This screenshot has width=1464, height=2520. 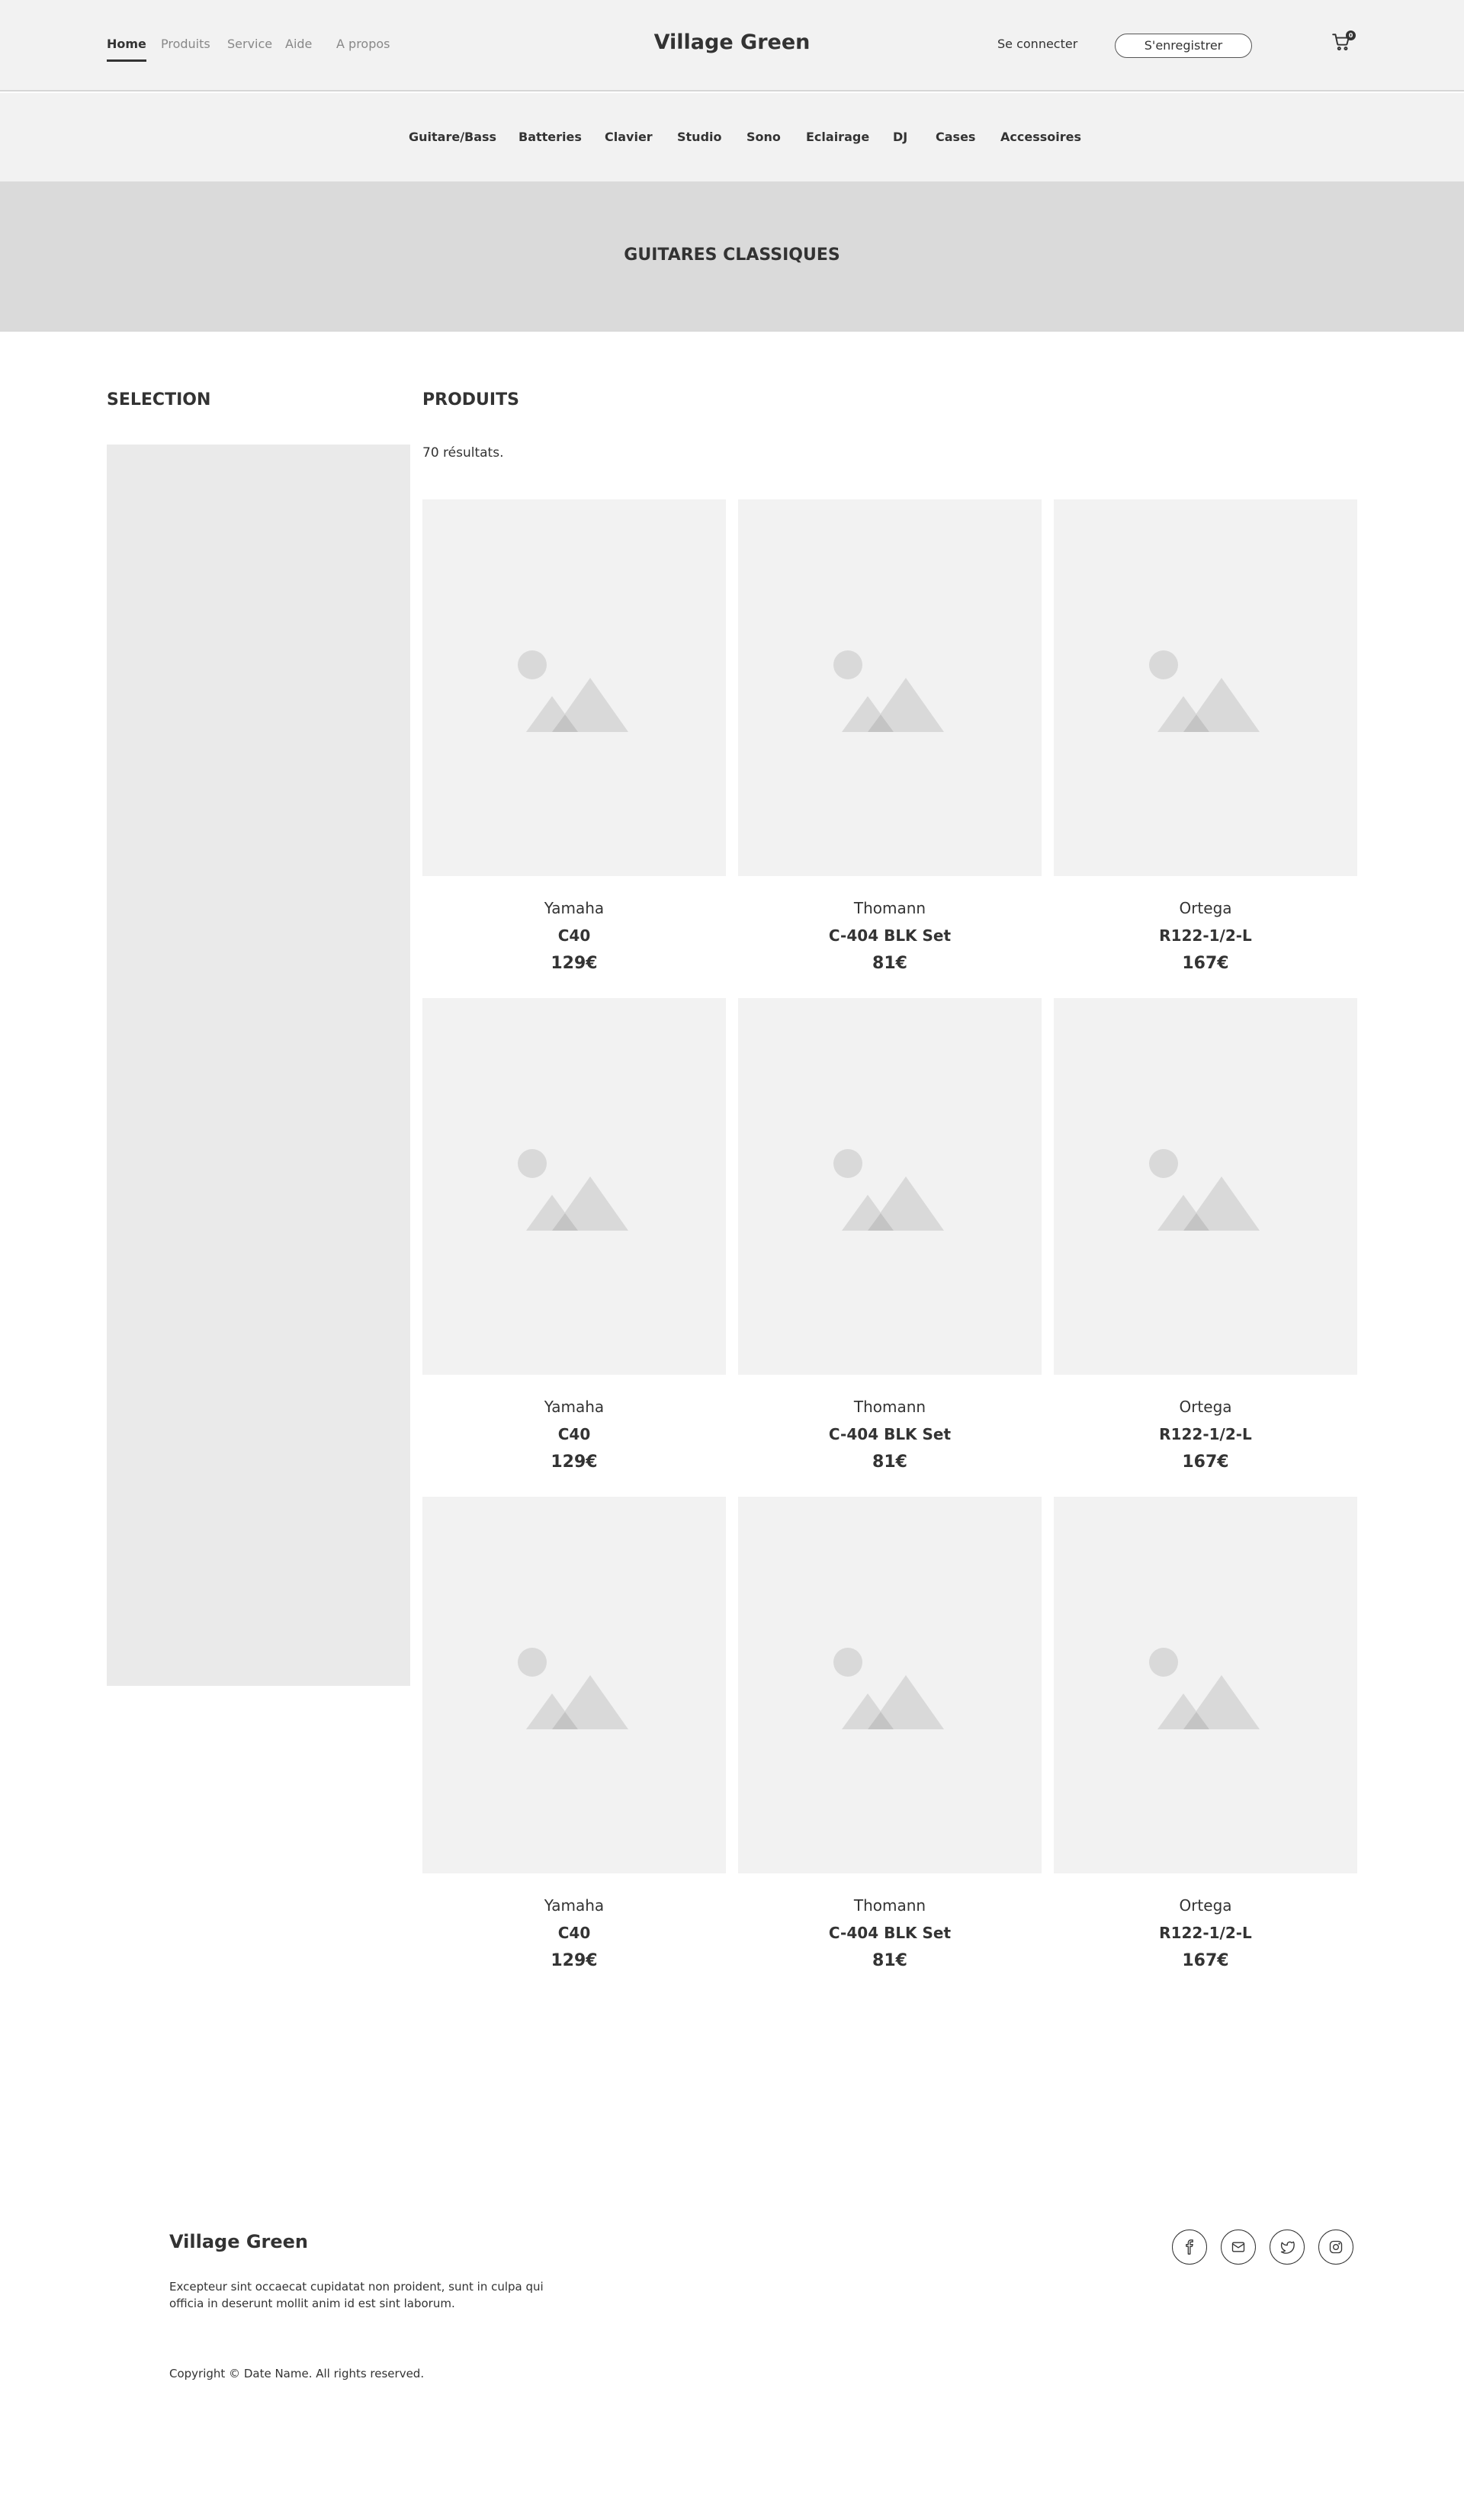 I want to click on cart-icon: 0, so click(x=1343, y=42).